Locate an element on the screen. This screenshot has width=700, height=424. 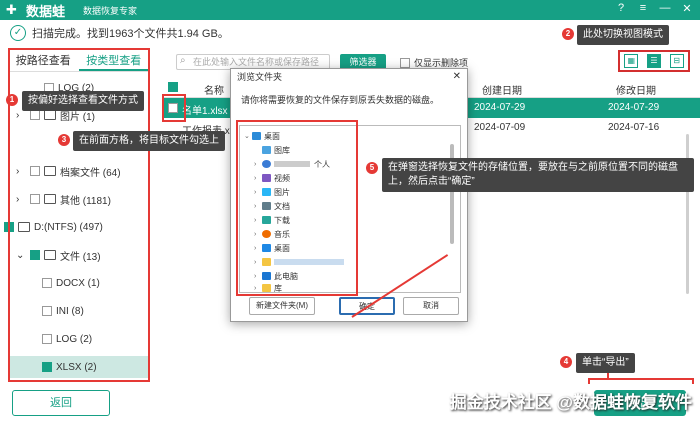
view-mode-switch: ▦ ☰ ⊟ is located at coordinates (654, 61).